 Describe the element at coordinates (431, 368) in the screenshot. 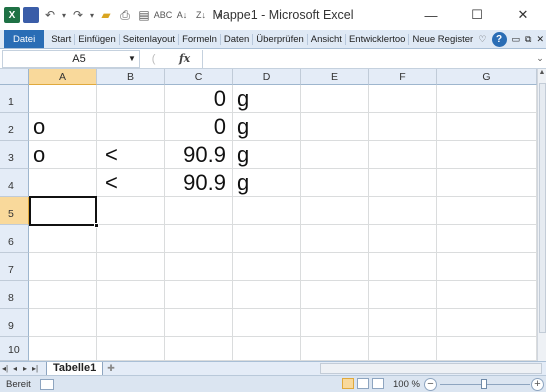

I see `horizontal-scrollbar` at that location.